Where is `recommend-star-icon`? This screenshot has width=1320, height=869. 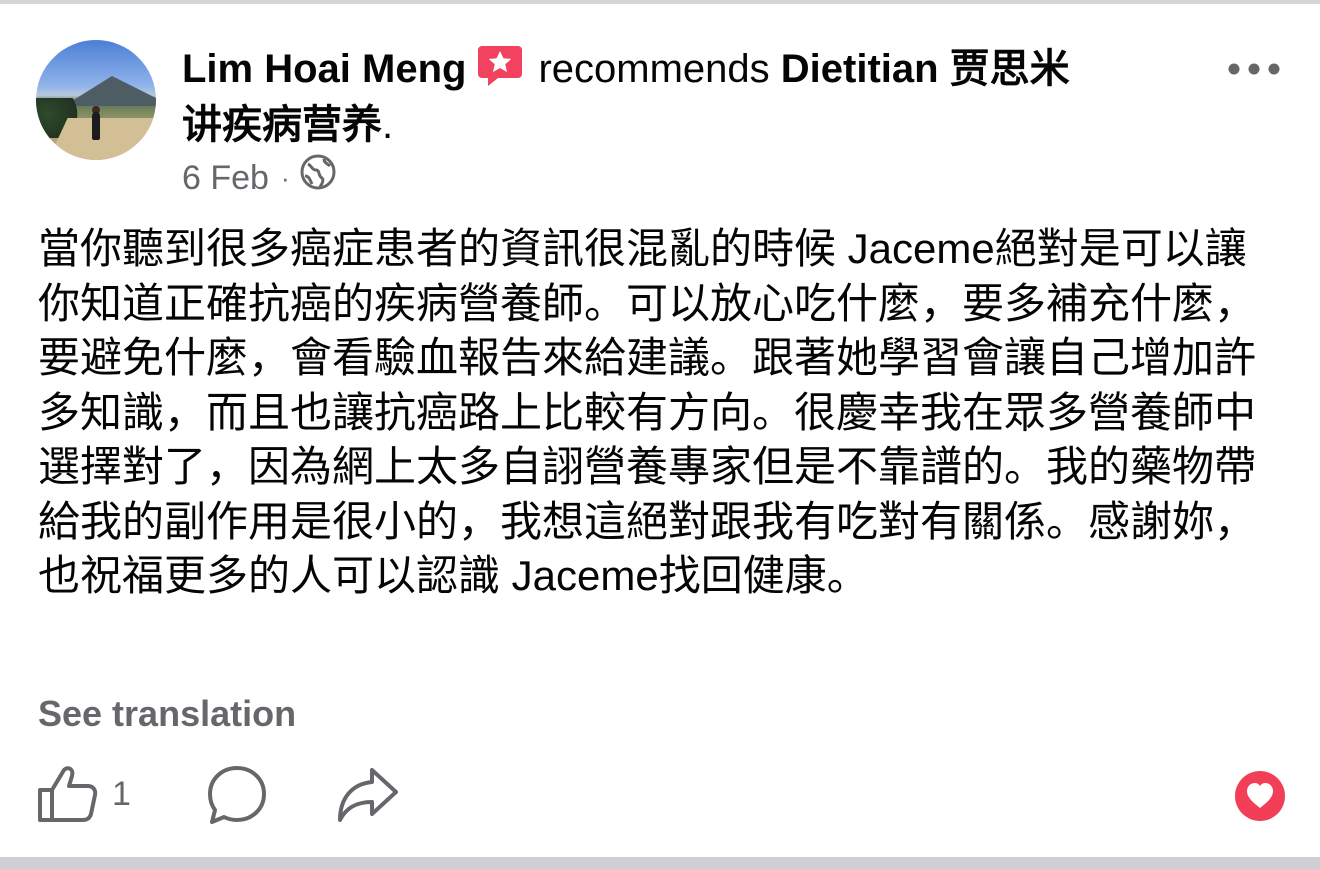 recommend-star-icon is located at coordinates (500, 65).